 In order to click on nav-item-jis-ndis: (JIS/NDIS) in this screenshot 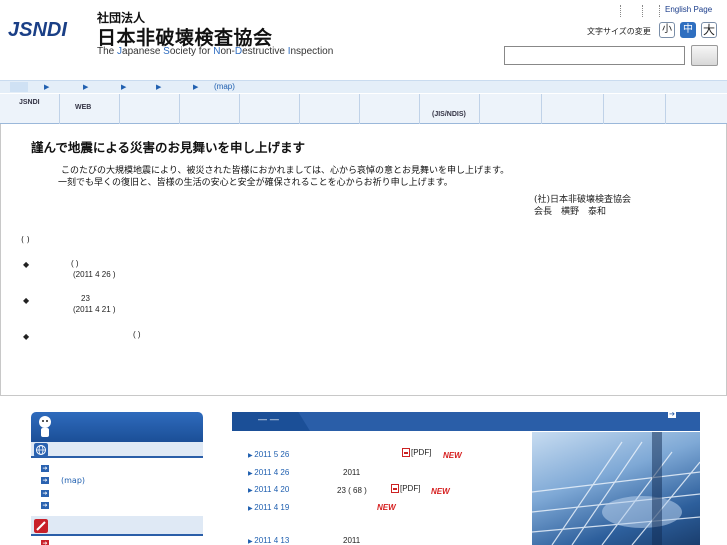, I will do `click(450, 109)`.